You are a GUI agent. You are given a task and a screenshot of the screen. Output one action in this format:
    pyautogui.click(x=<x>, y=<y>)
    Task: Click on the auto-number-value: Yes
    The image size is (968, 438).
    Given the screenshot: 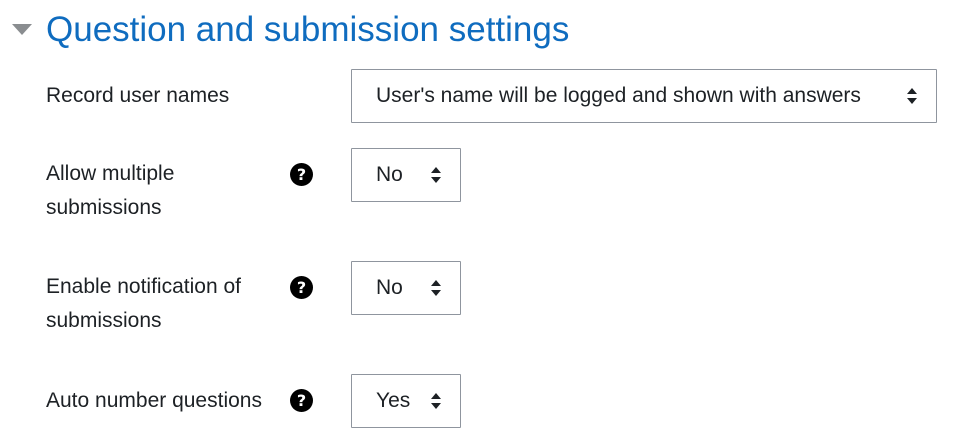 What is the action you would take?
    pyautogui.click(x=393, y=400)
    